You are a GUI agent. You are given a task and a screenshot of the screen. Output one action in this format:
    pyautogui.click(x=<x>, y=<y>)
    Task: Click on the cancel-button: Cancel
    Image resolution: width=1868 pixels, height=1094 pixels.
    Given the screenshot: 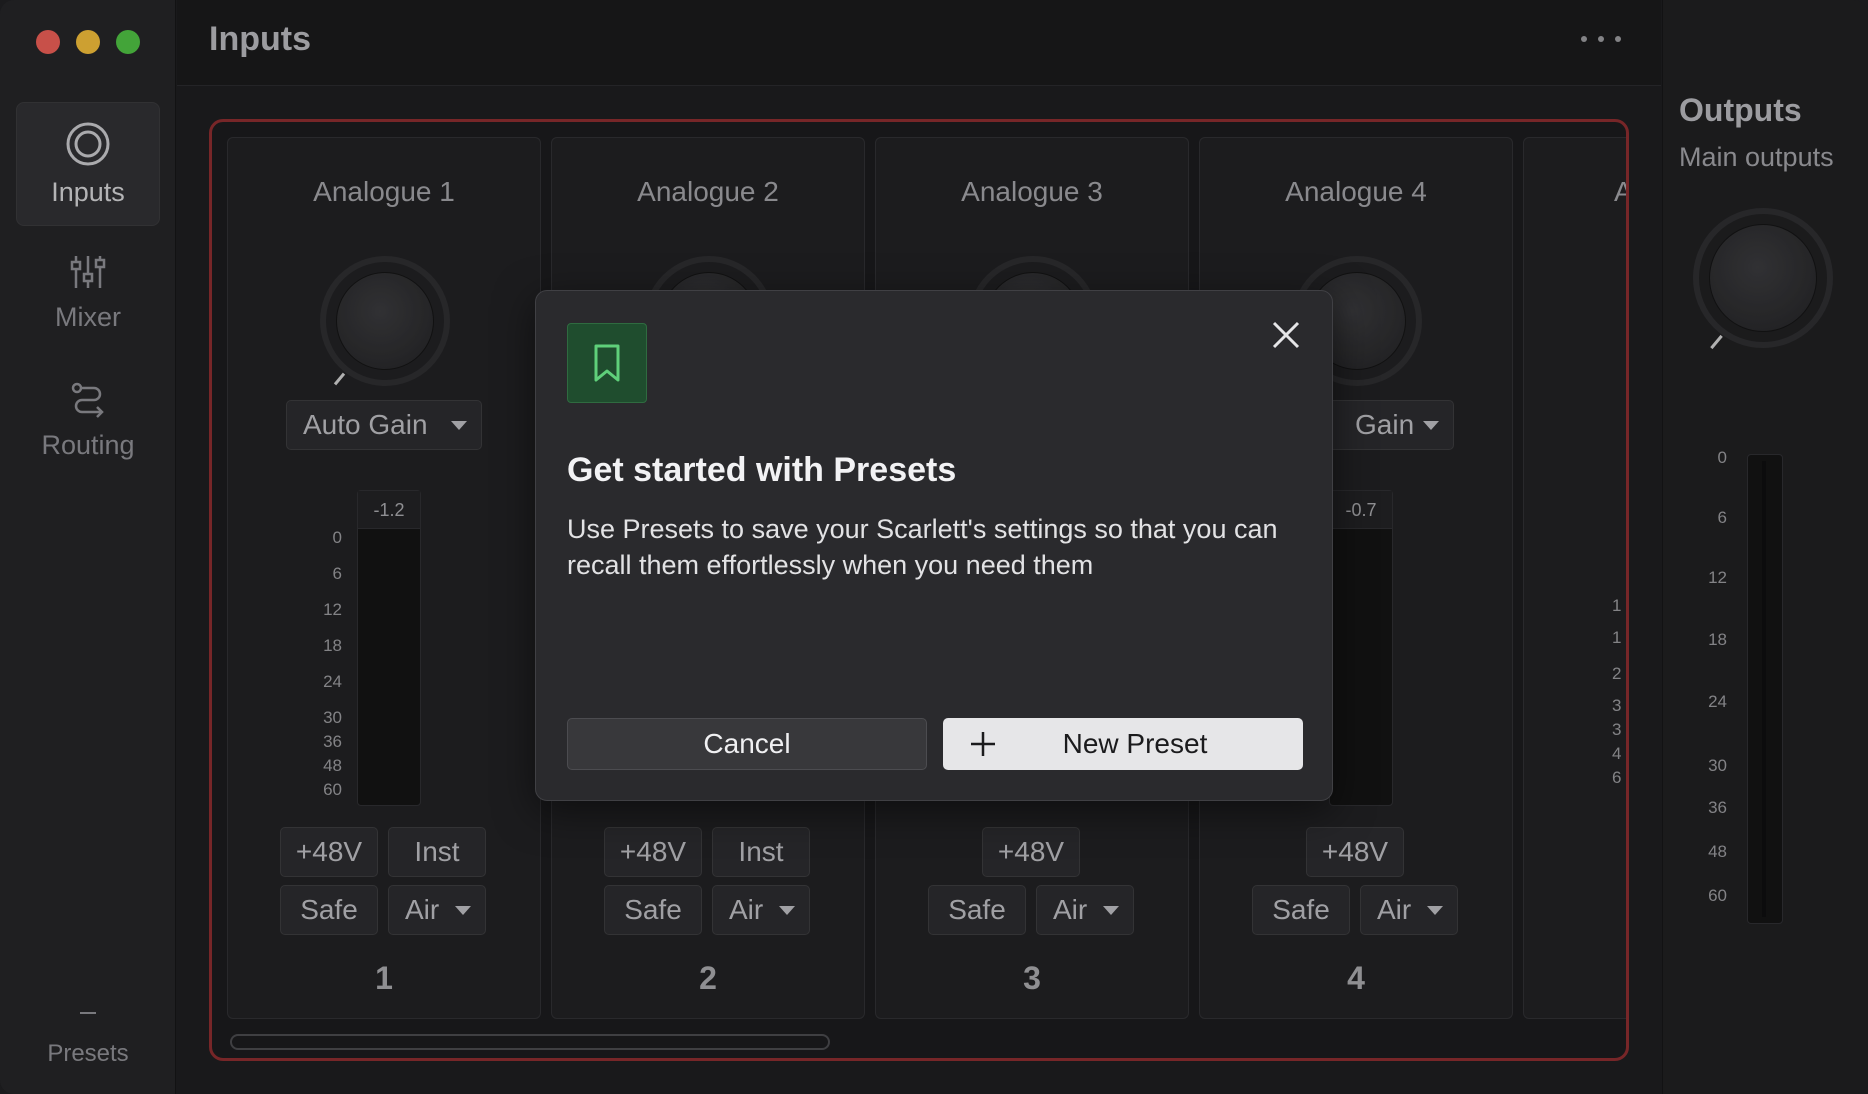 What is the action you would take?
    pyautogui.click(x=747, y=744)
    